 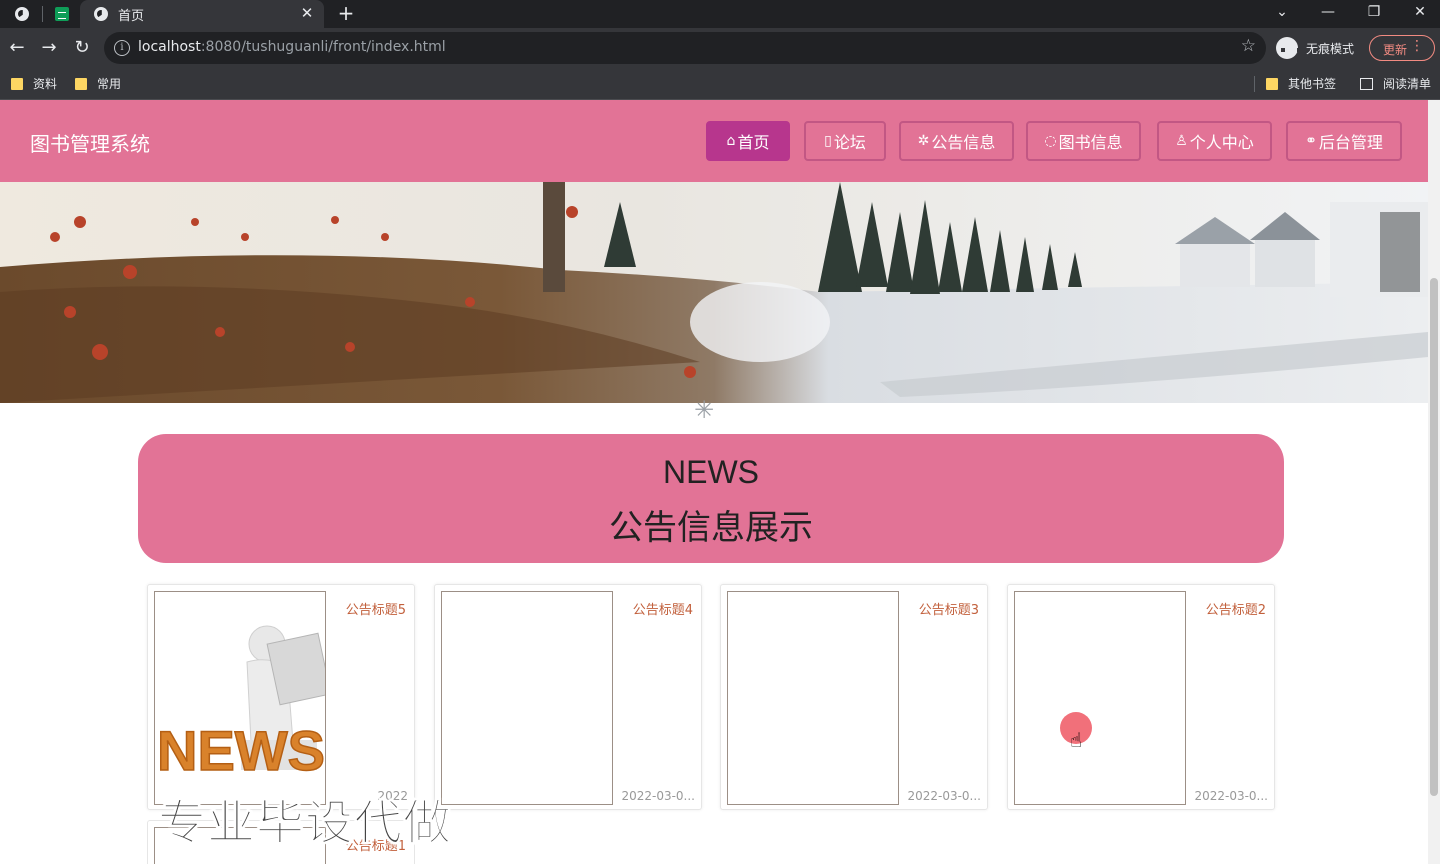 I want to click on link-icon: ⚭, so click(x=1311, y=141).